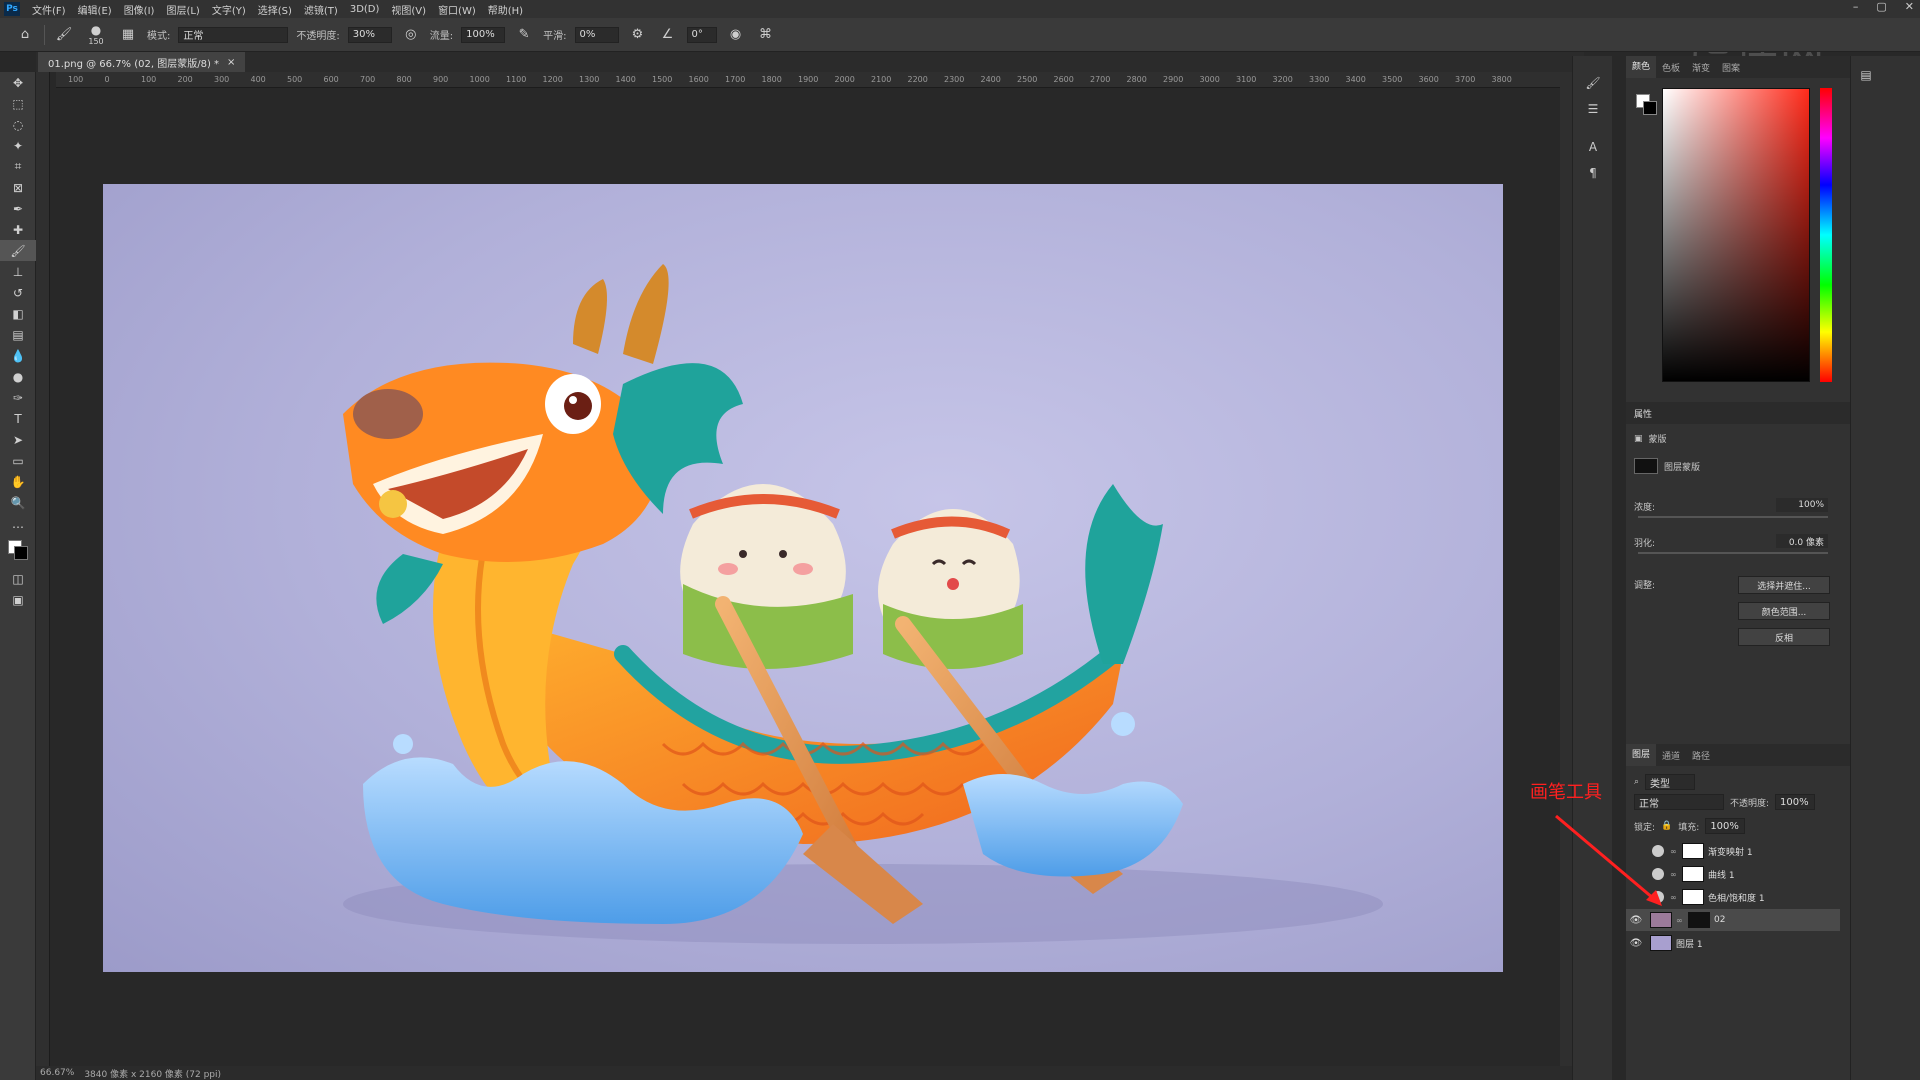 This screenshot has width=1920, height=1080. Describe the element at coordinates (229, 9) in the screenshot. I see `menu-type: 文字(Y)` at that location.